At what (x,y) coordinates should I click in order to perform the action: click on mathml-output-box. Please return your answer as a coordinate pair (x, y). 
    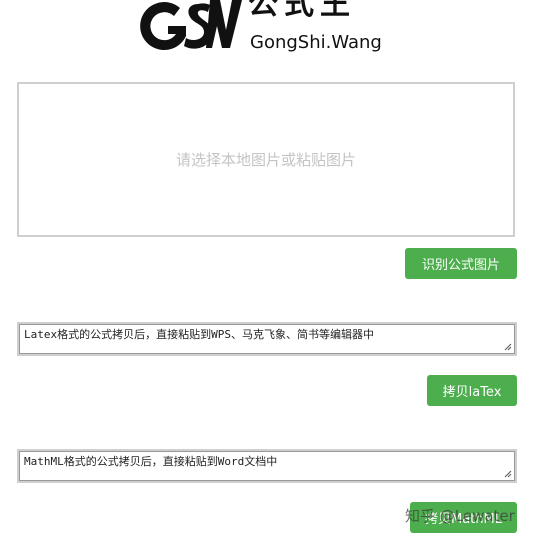
    Looking at the image, I should click on (267, 466).